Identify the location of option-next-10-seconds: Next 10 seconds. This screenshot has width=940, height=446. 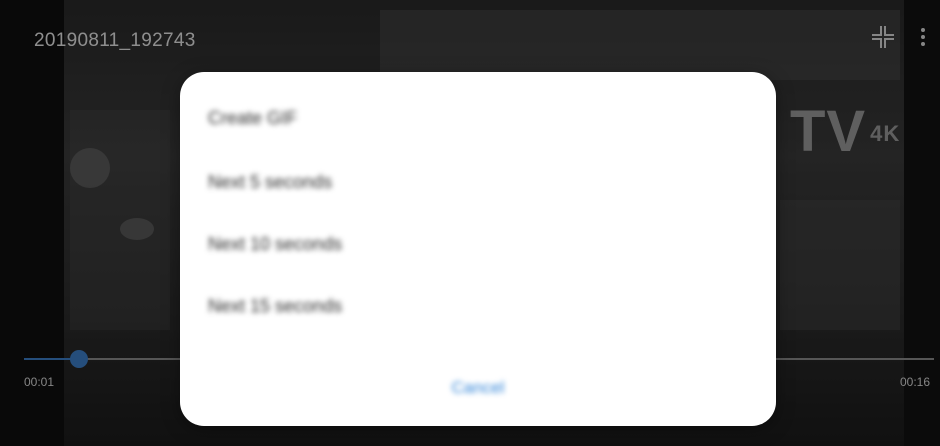
(275, 244).